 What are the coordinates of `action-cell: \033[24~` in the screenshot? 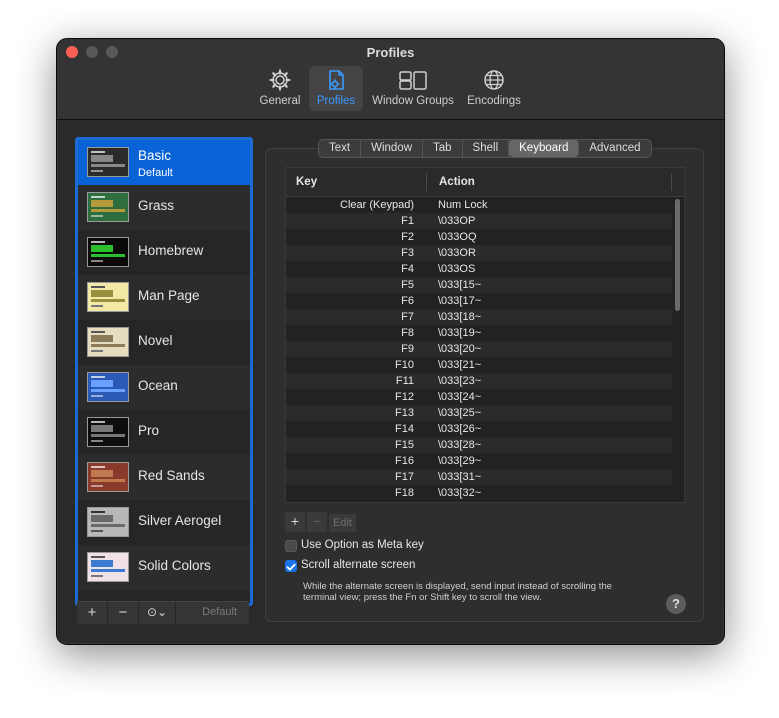 It's located at (460, 397).